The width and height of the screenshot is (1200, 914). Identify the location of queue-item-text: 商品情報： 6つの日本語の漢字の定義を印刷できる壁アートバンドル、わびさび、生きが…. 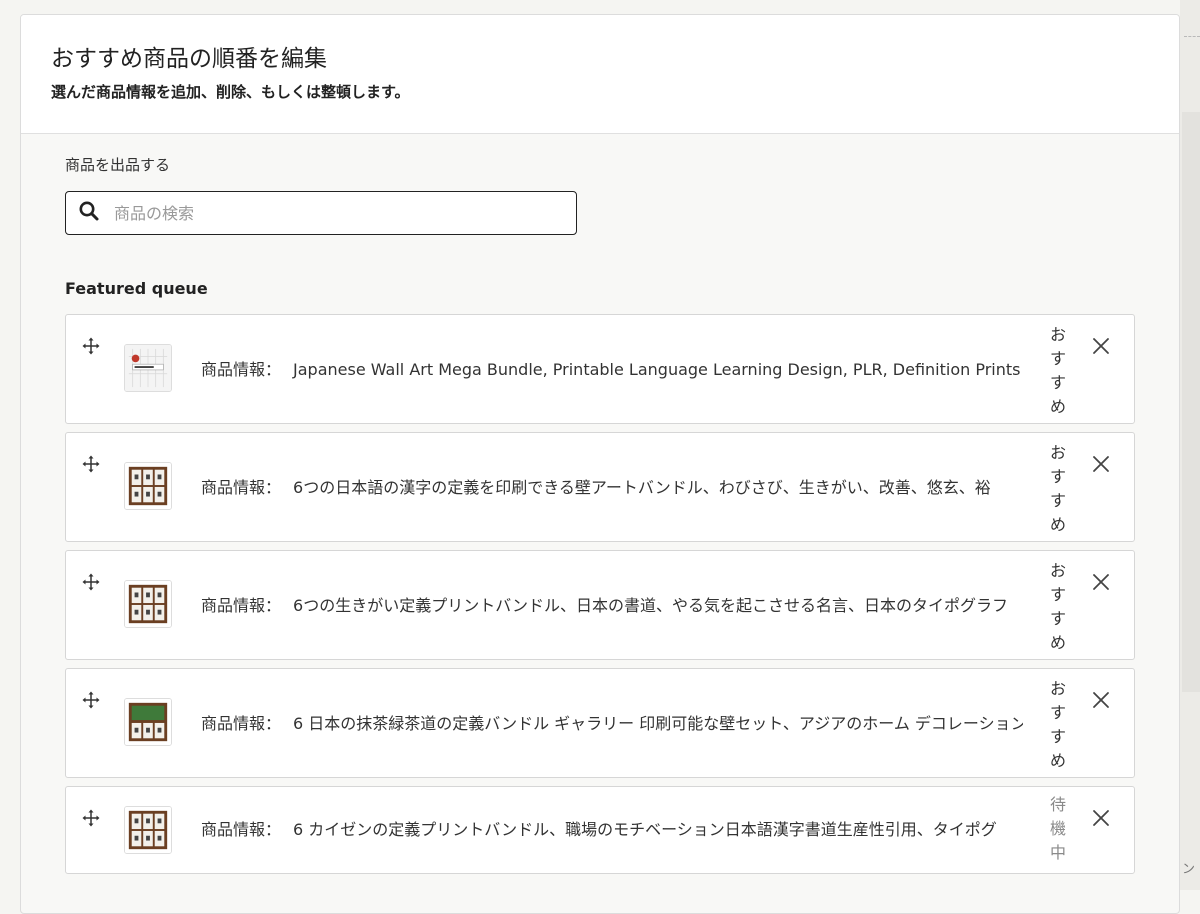
(612, 488).